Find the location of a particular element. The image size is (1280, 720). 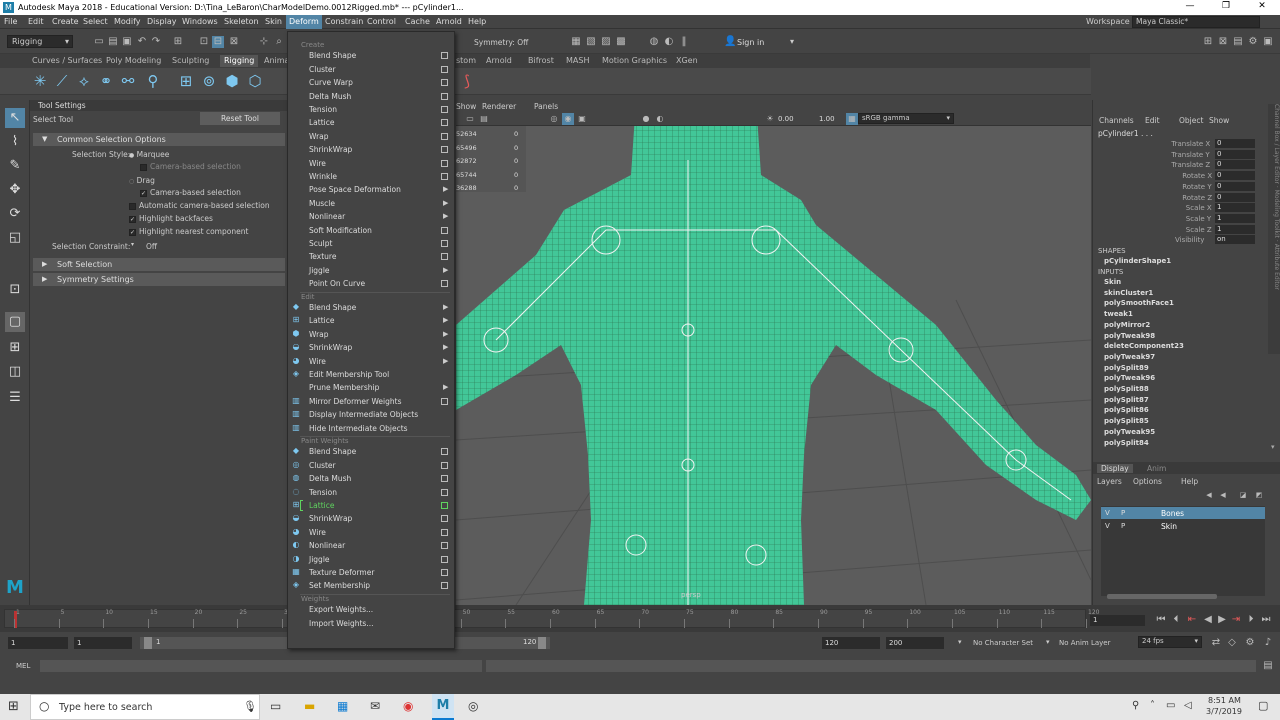

deform-create-tension-item: Tension is located at coordinates (323, 109).